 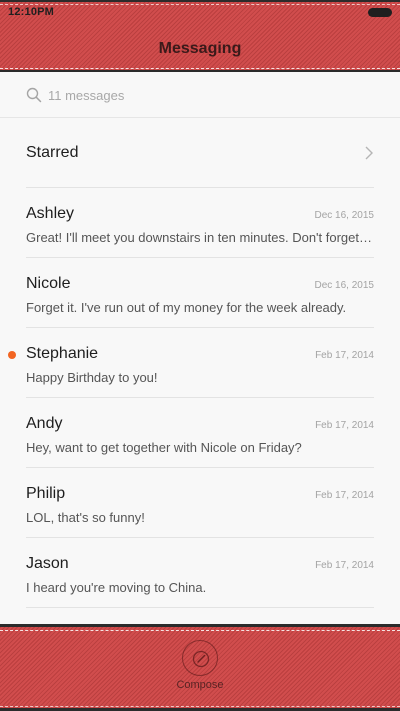 I want to click on footer-stitch-top, so click(x=200, y=630).